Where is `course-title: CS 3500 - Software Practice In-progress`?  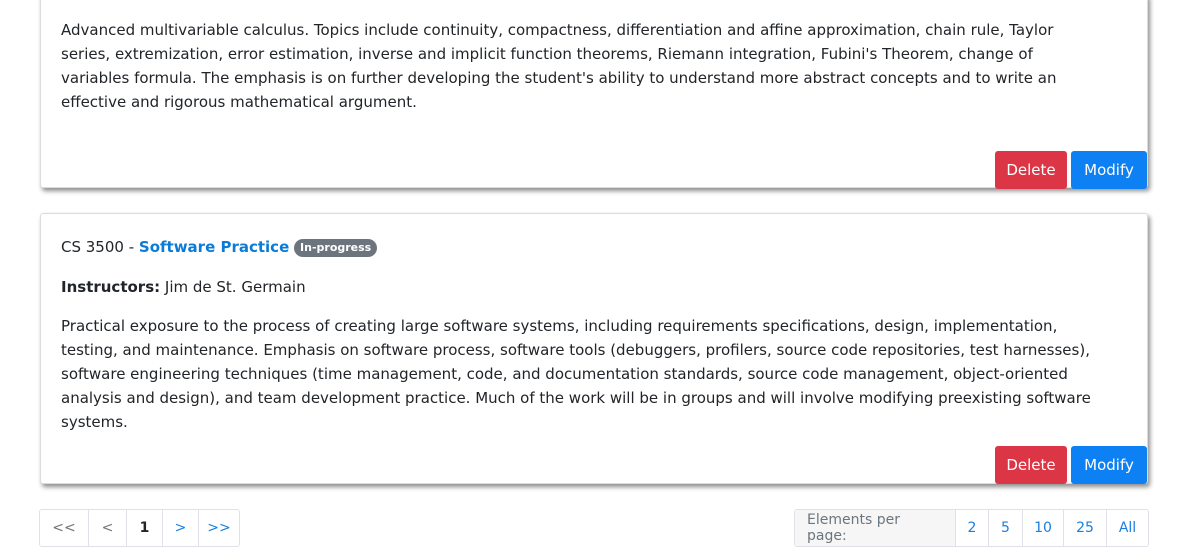 course-title: CS 3500 - Software Practice In-progress is located at coordinates (219, 247).